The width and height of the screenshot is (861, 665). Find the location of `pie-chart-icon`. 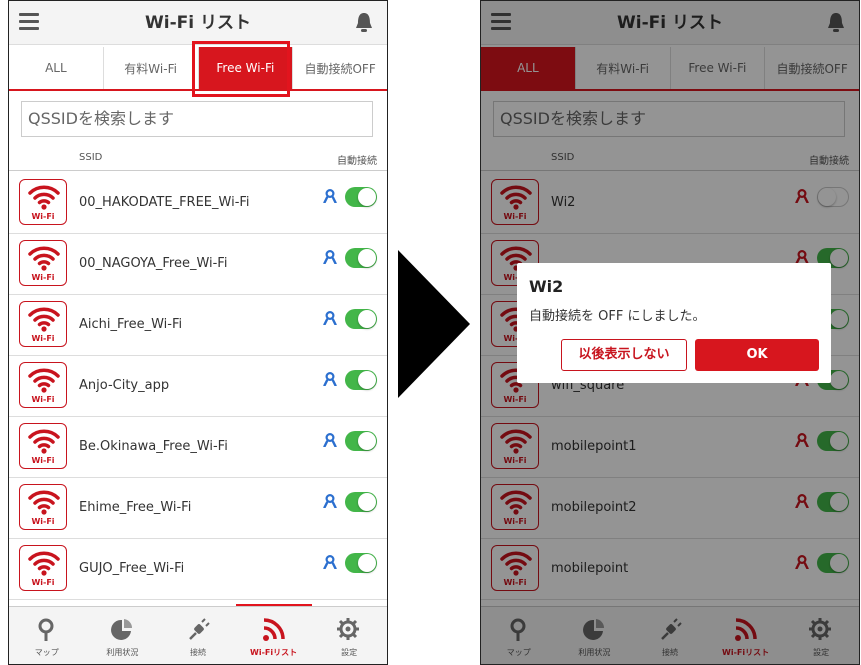

pie-chart-icon is located at coordinates (594, 629).